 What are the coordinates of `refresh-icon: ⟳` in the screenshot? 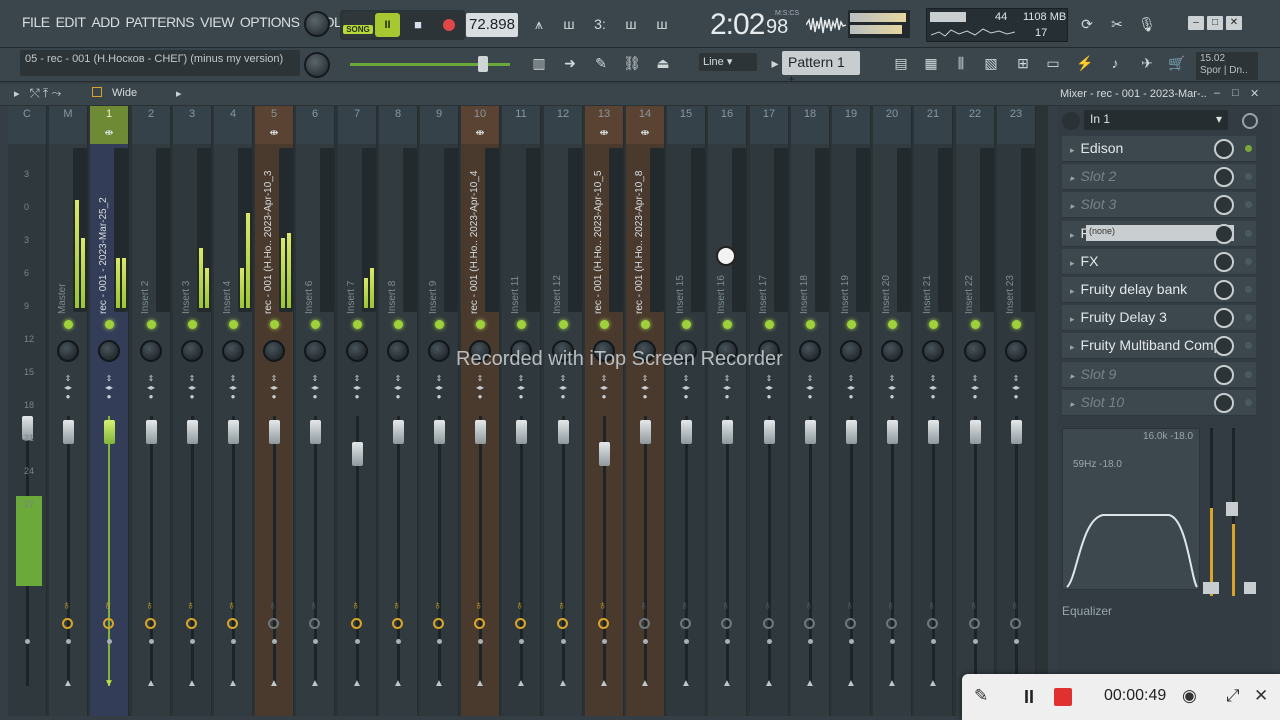 It's located at (1087, 24).